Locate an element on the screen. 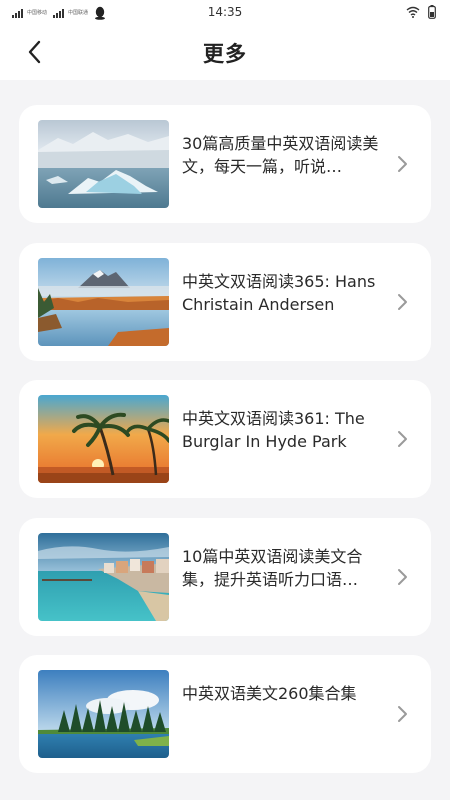 This screenshot has height=800, width=450. wifi-icon is located at coordinates (413, 12).